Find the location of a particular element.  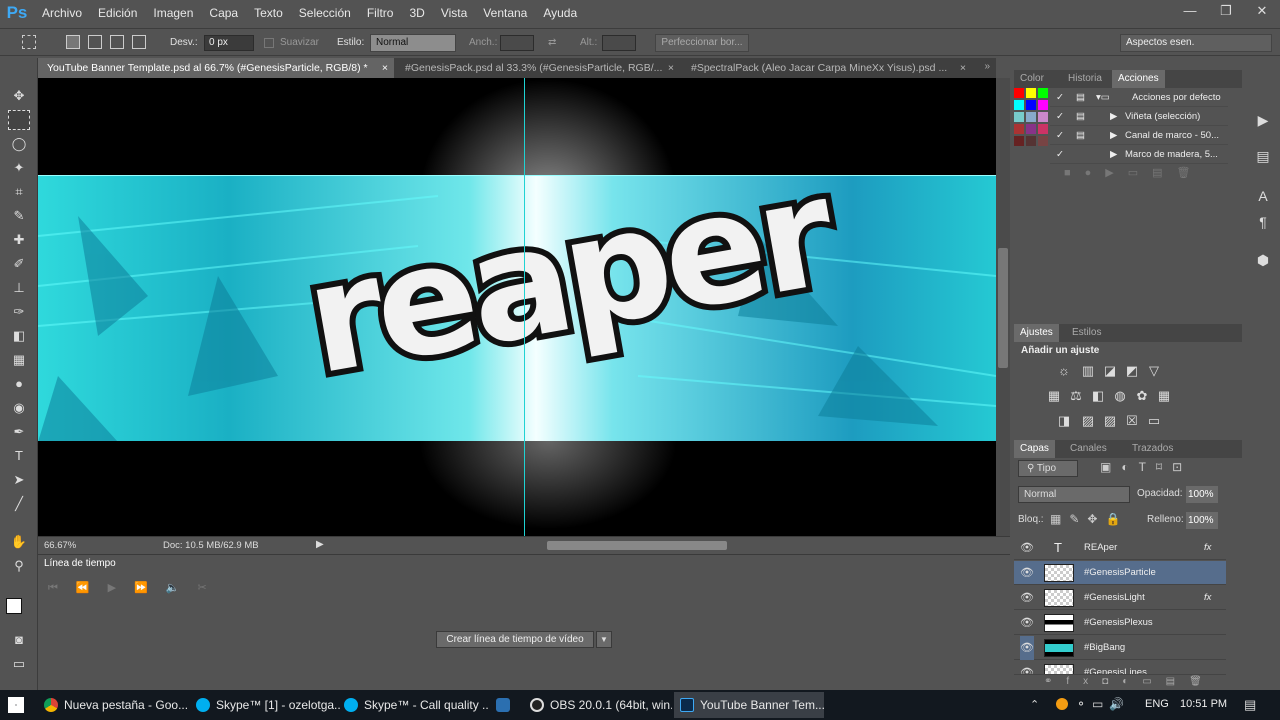

notification-icon is located at coordinates (1062, 704).